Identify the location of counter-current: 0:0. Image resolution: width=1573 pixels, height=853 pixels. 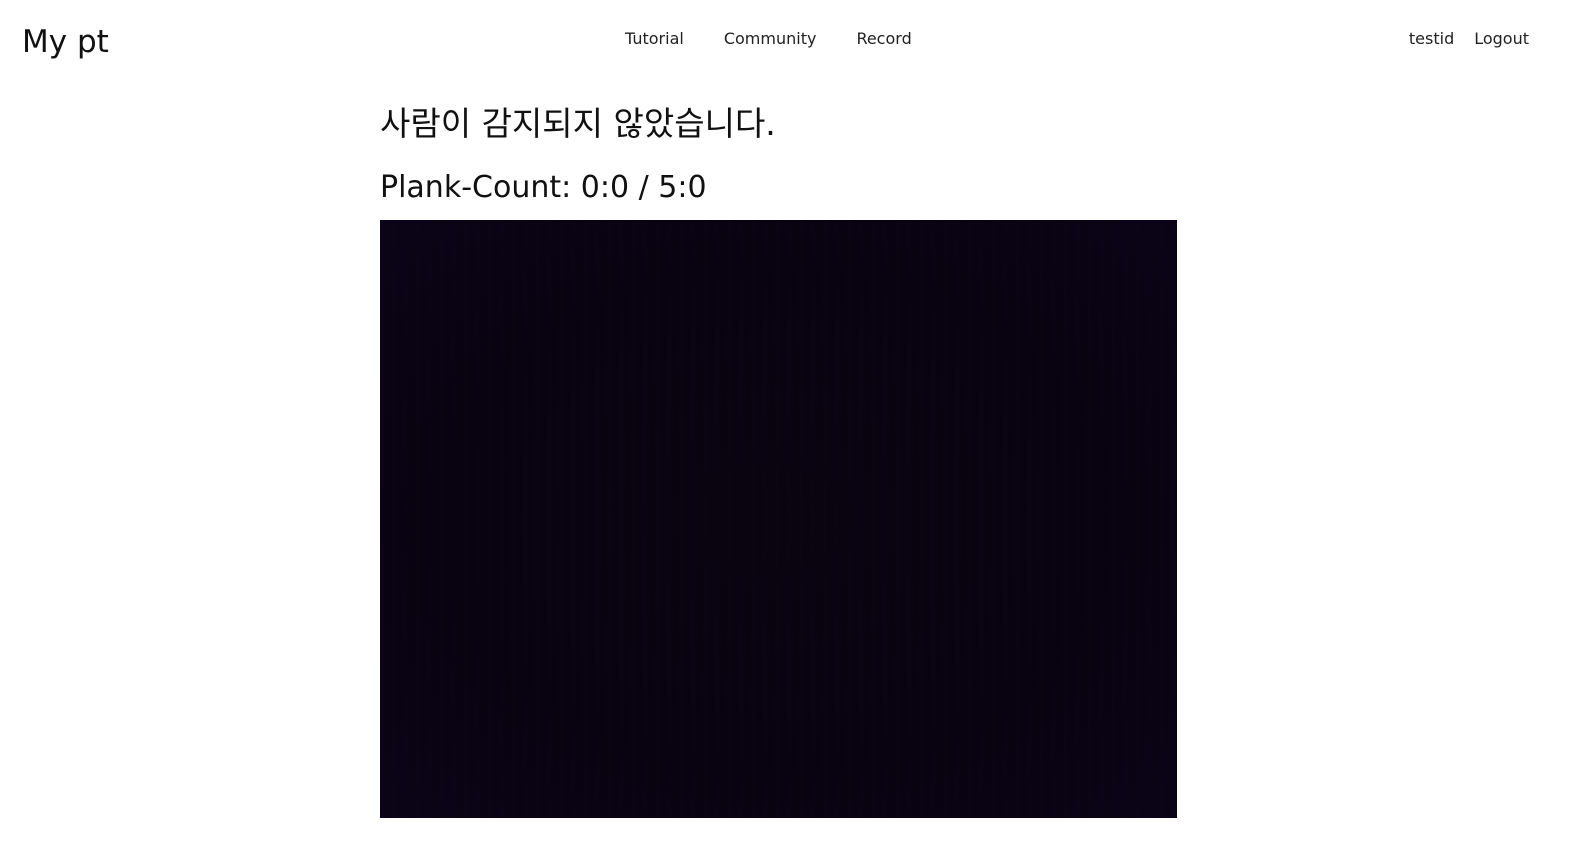
(605, 187).